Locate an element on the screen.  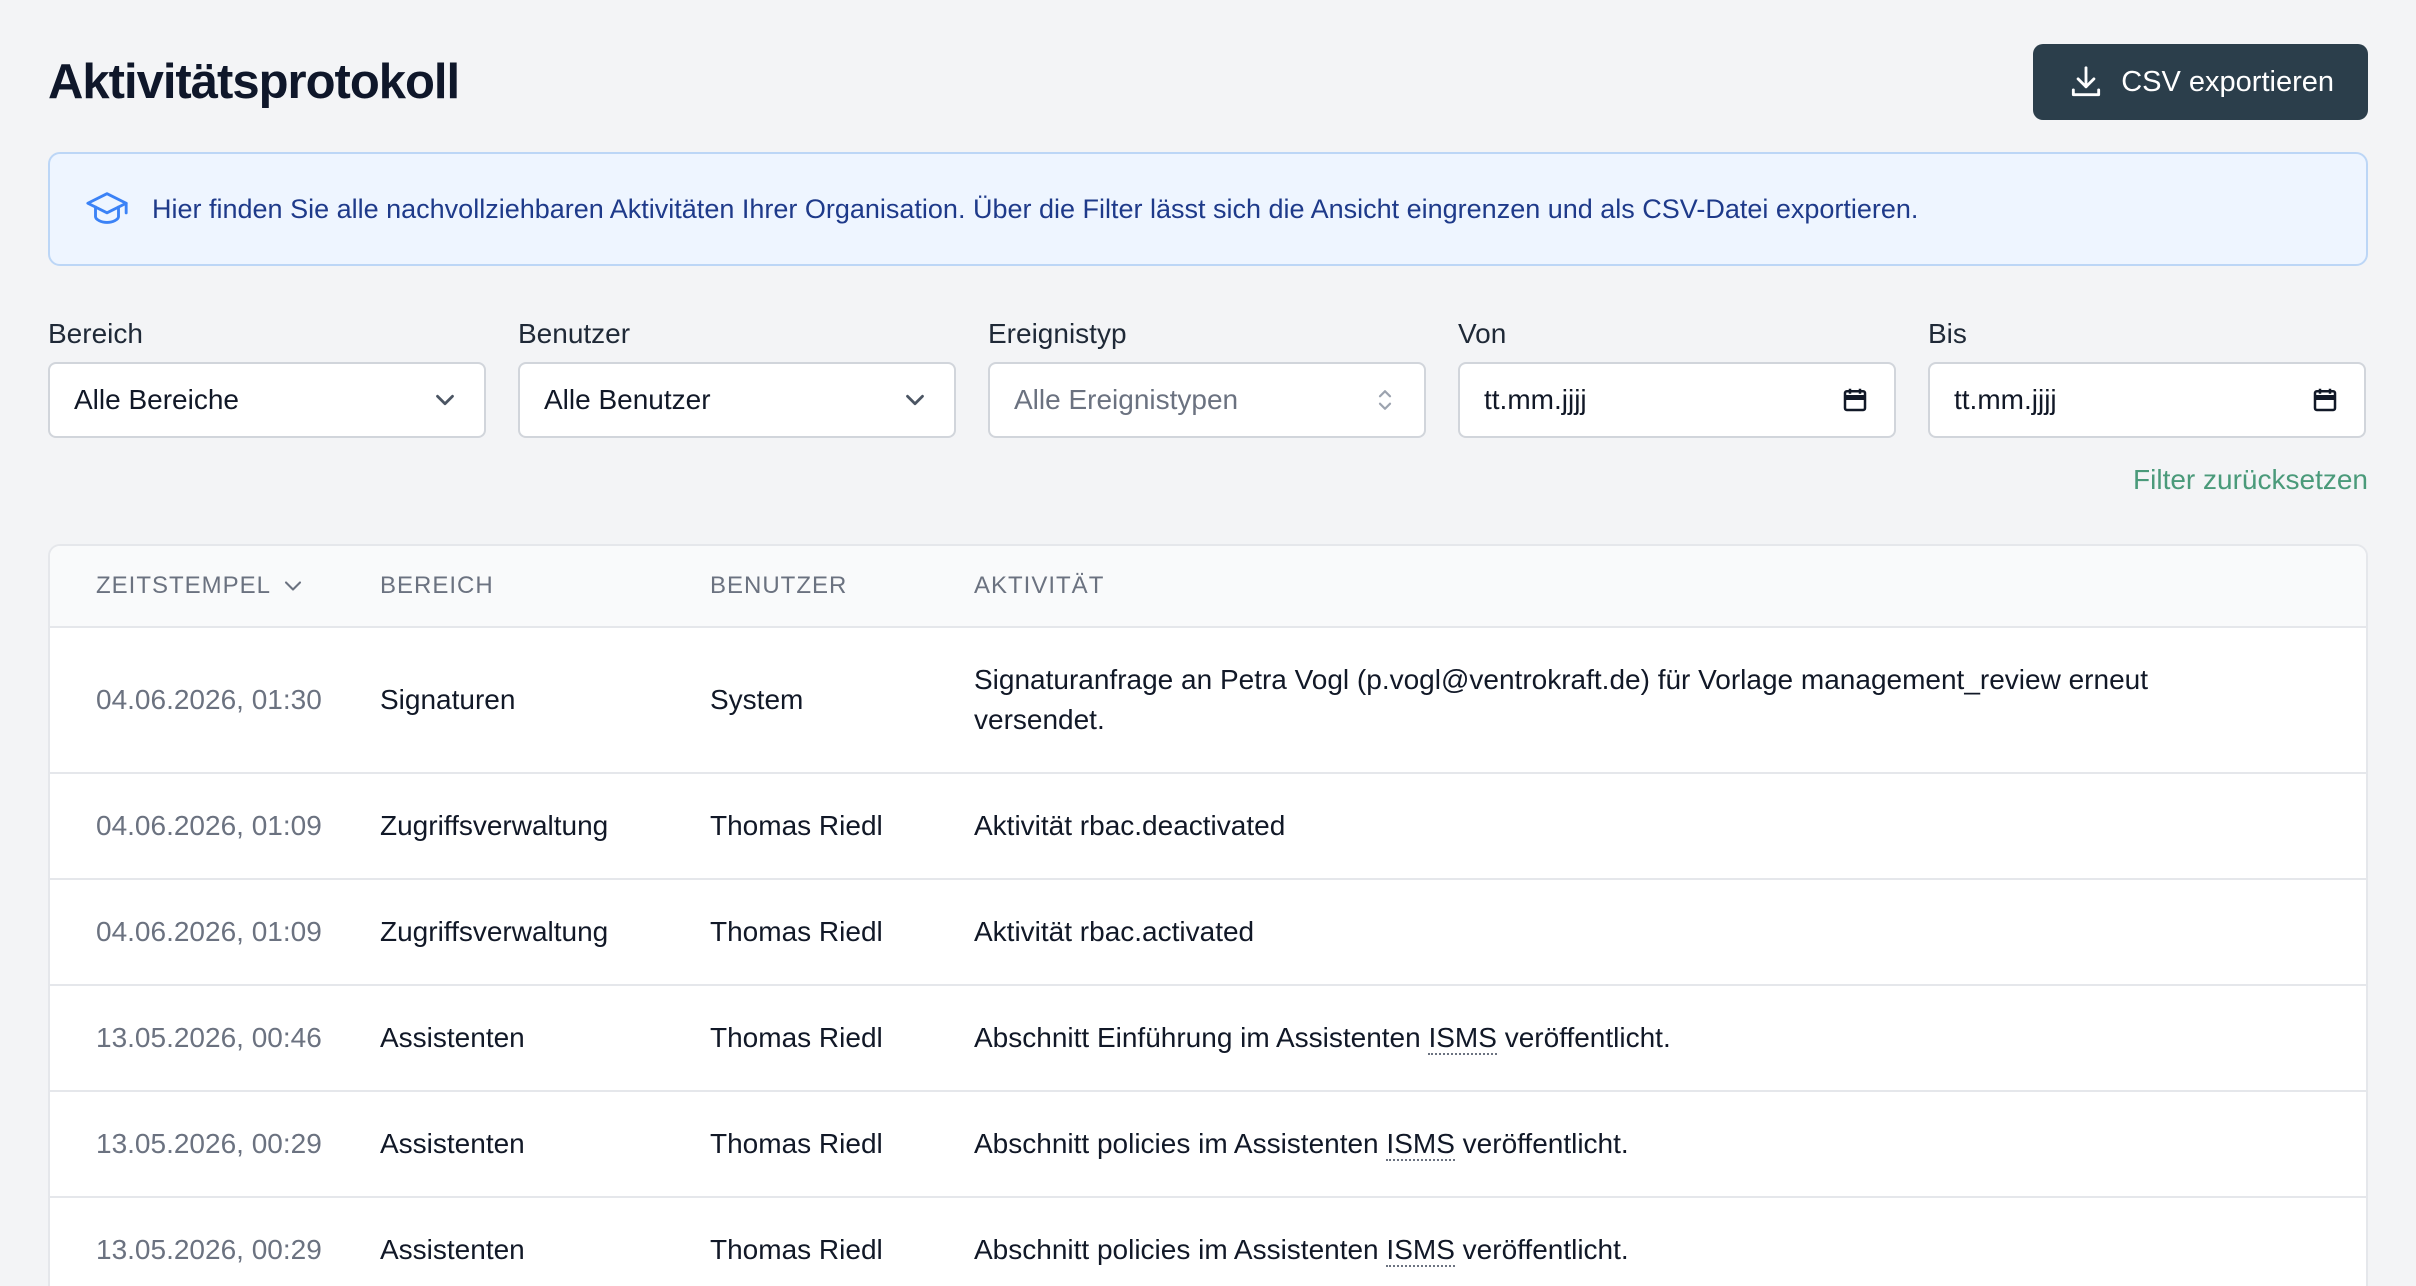
cell-benutzer: System is located at coordinates (757, 699).